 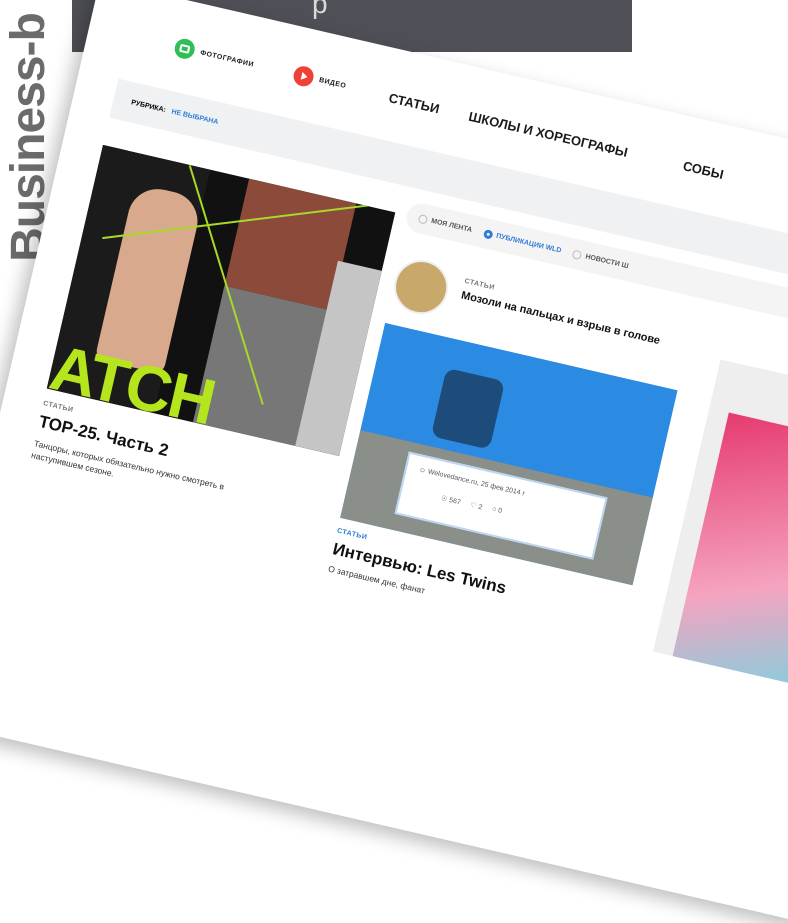 I want to click on radio-wld-publications, so click(x=488, y=234).